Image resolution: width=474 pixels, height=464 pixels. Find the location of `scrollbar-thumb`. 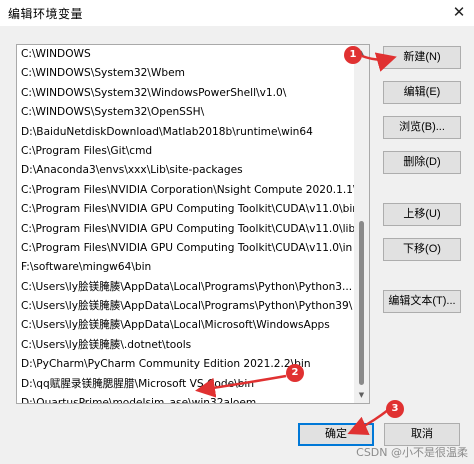

scrollbar-thumb is located at coordinates (361, 303).